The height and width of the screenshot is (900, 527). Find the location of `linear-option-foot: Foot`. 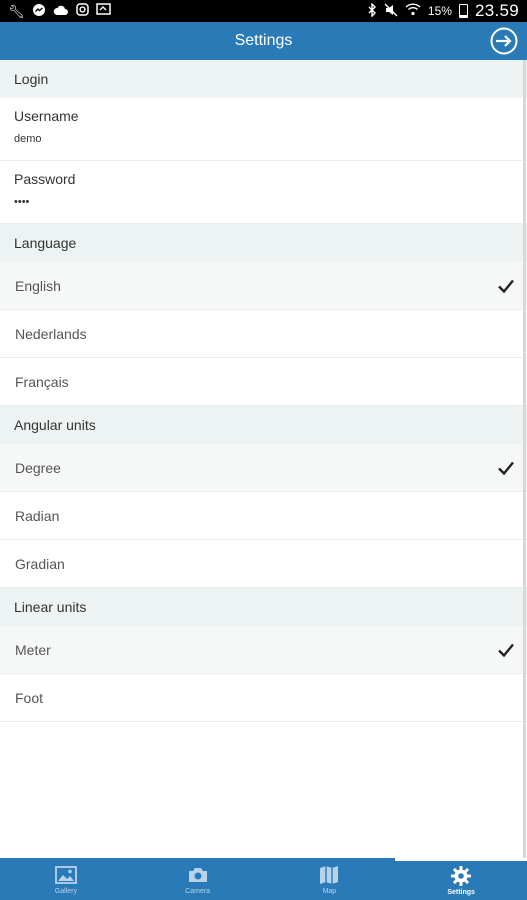

linear-option-foot: Foot is located at coordinates (263, 698).